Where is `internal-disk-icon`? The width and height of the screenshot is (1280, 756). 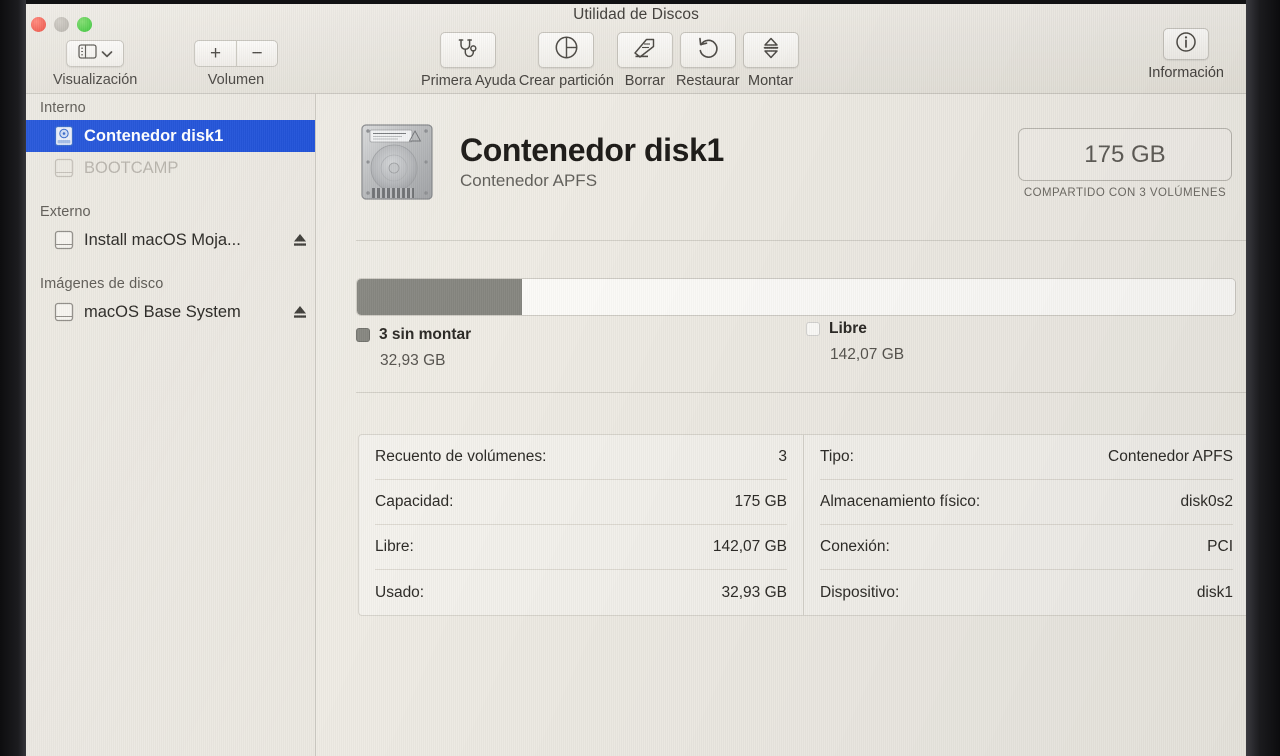
internal-disk-icon is located at coordinates (64, 136).